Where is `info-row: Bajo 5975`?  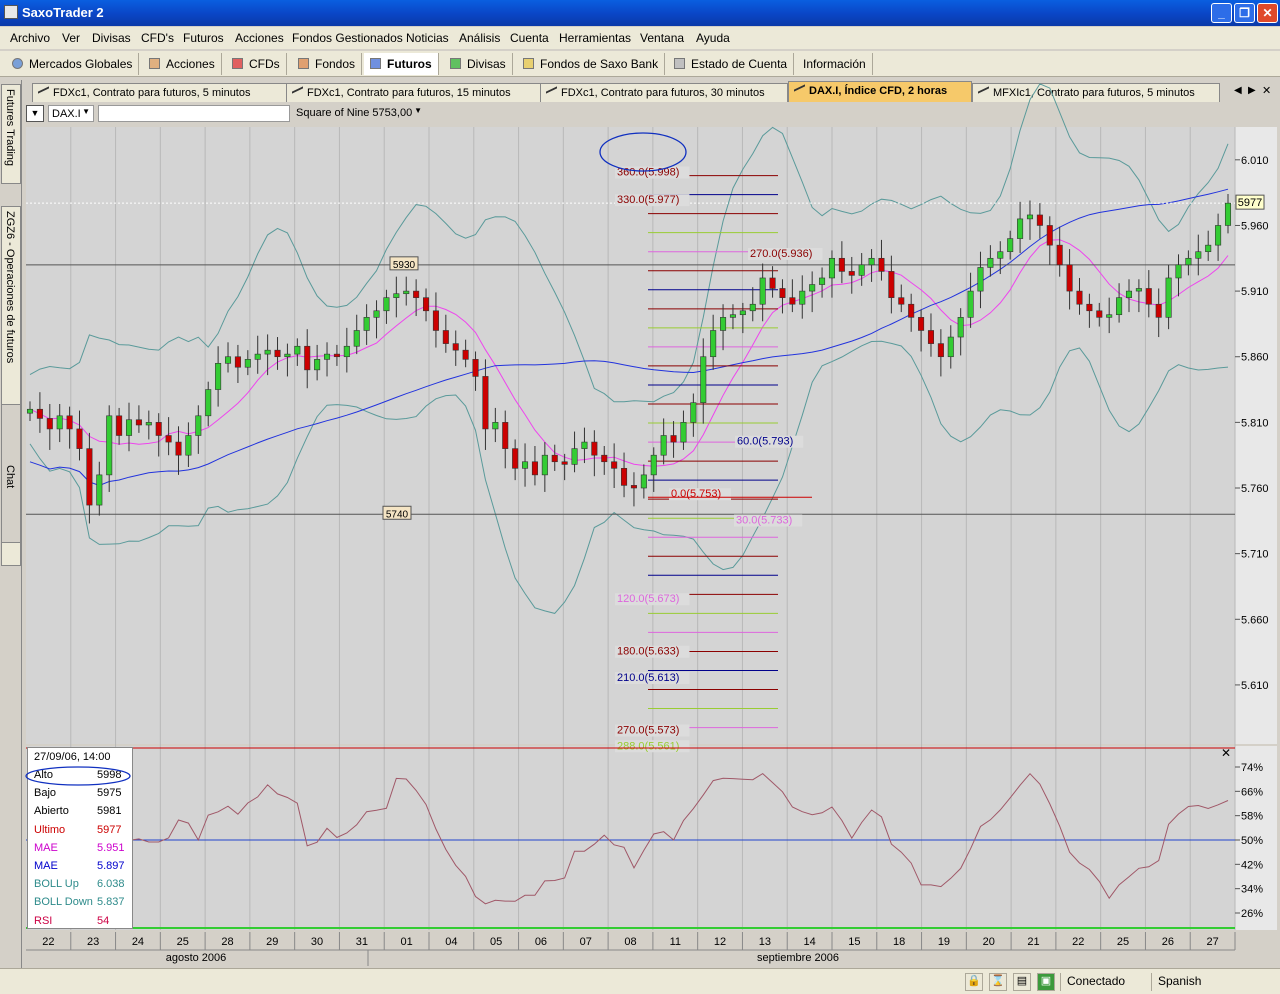
info-row: Bajo 5975 is located at coordinates (77, 793).